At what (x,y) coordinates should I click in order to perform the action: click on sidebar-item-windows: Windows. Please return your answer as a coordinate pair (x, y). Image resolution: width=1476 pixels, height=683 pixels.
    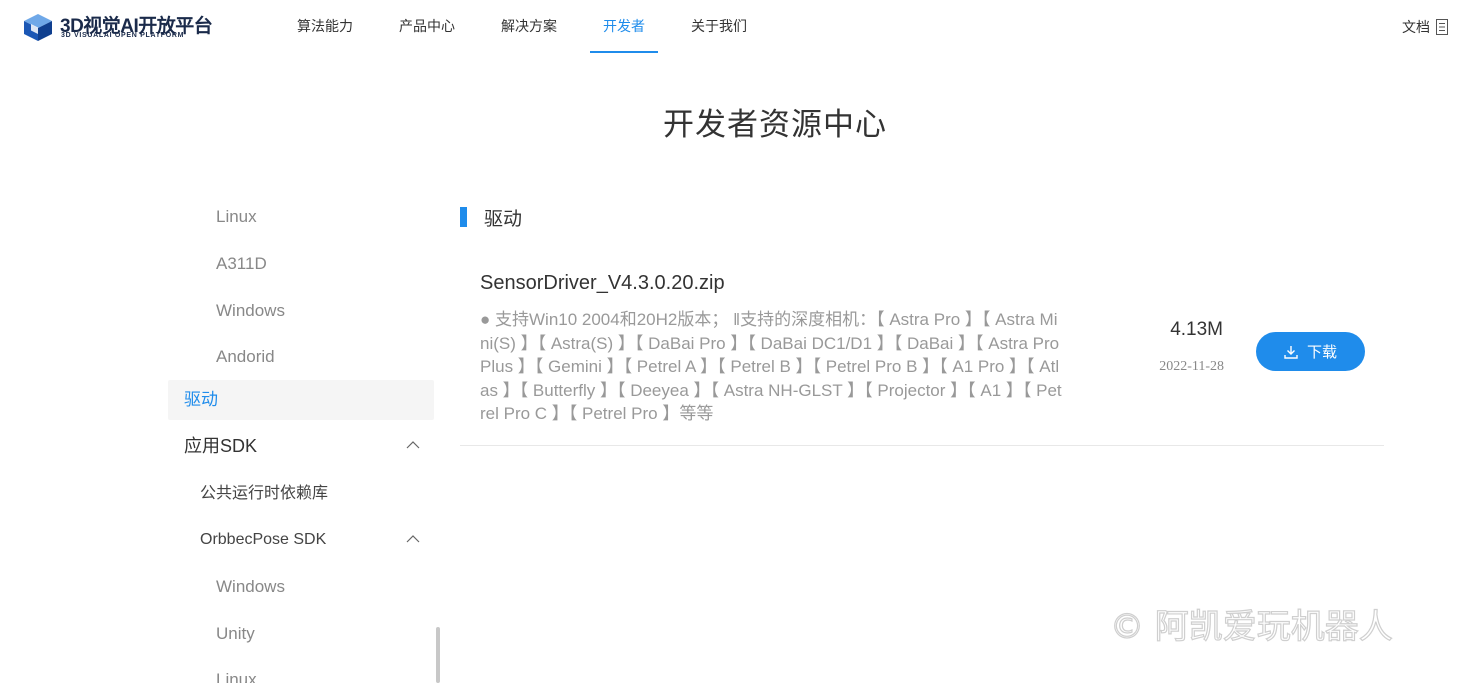
    Looking at the image, I should click on (301, 311).